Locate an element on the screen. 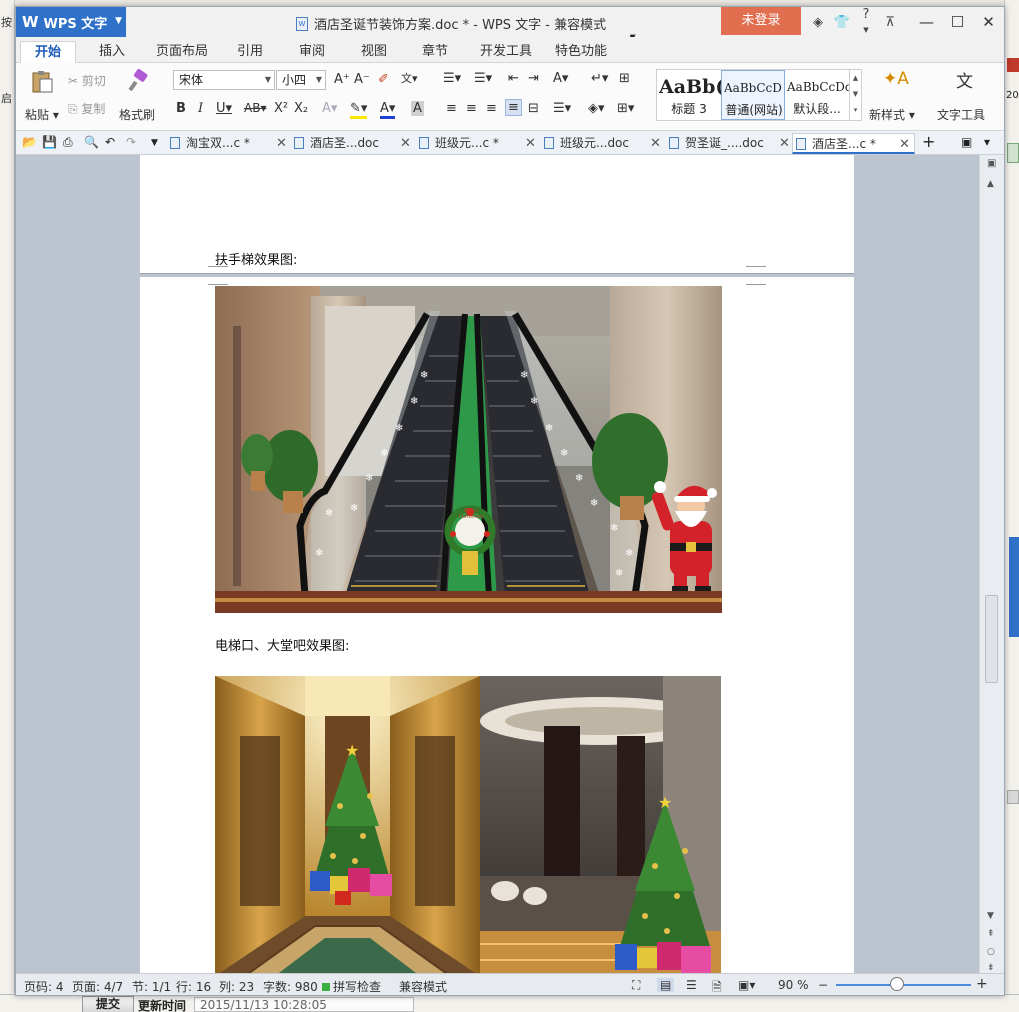 This screenshot has width=1019, height=1012. submit-button: 提交 is located at coordinates (108, 1004).